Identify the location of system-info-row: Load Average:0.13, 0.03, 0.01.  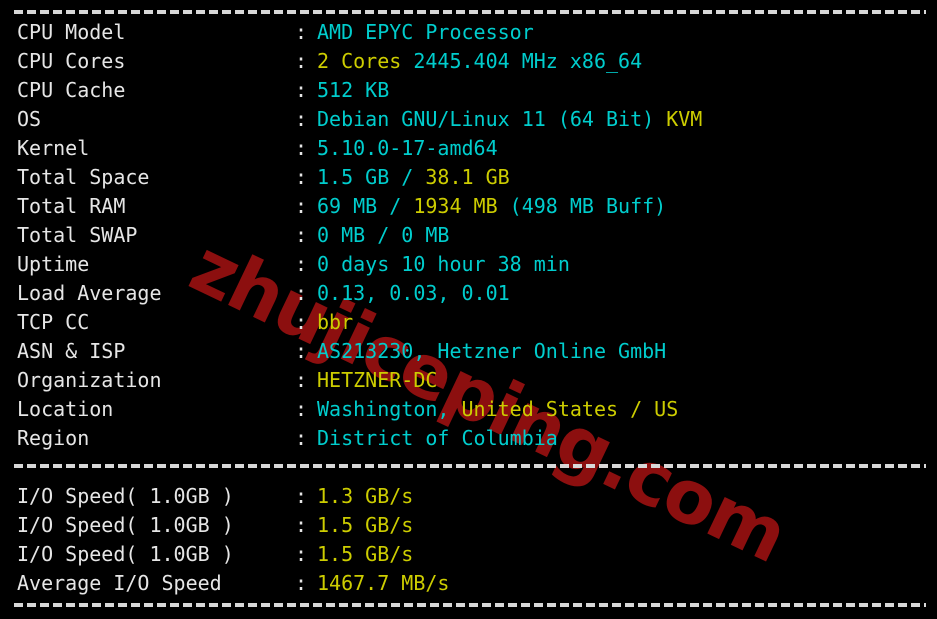
(468, 293).